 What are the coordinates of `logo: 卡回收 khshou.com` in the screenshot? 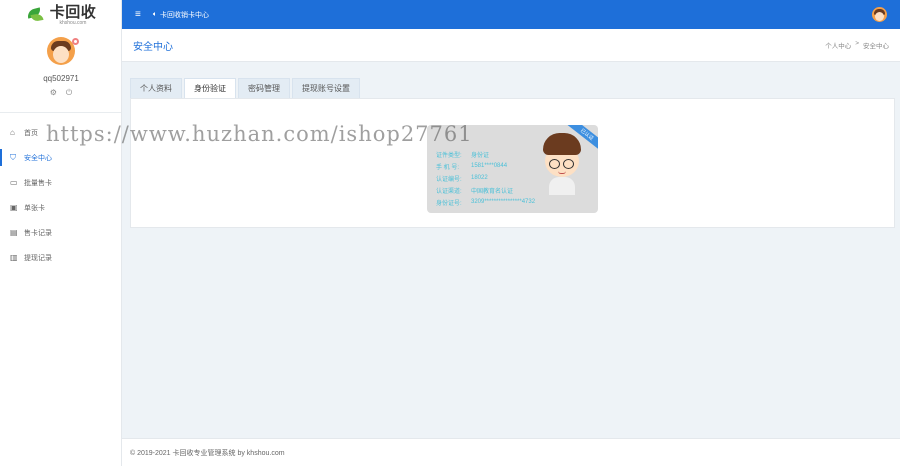 It's located at (60, 15).